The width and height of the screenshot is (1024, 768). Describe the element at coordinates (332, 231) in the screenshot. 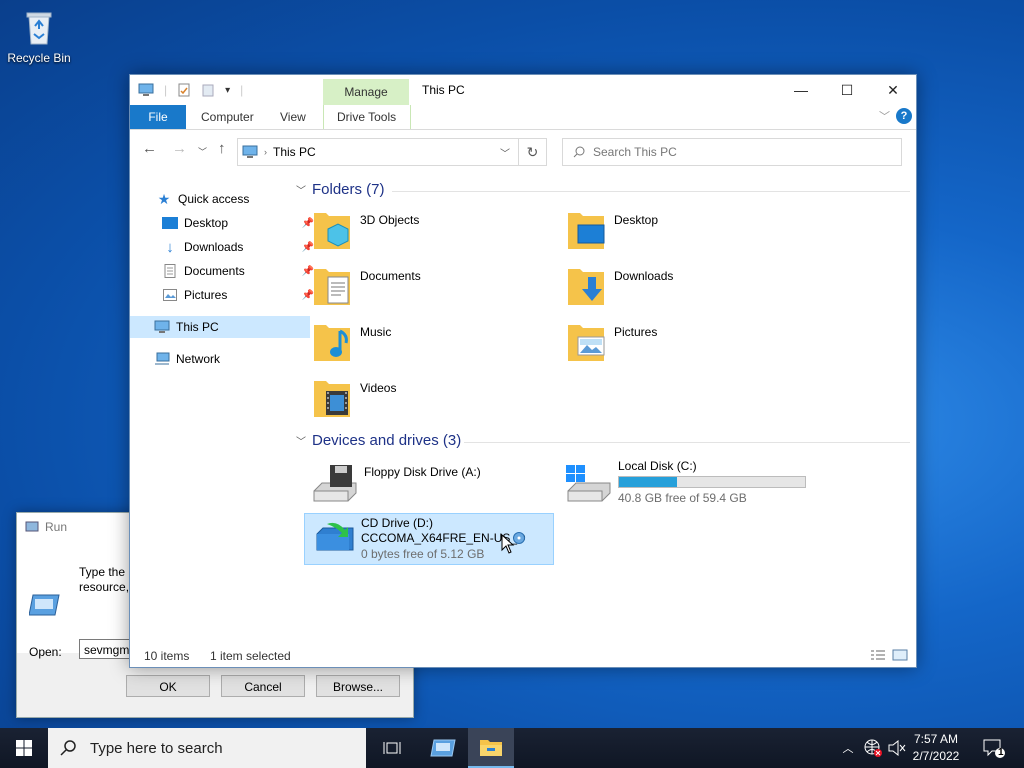

I see `folder-3d-objects-icon` at that location.